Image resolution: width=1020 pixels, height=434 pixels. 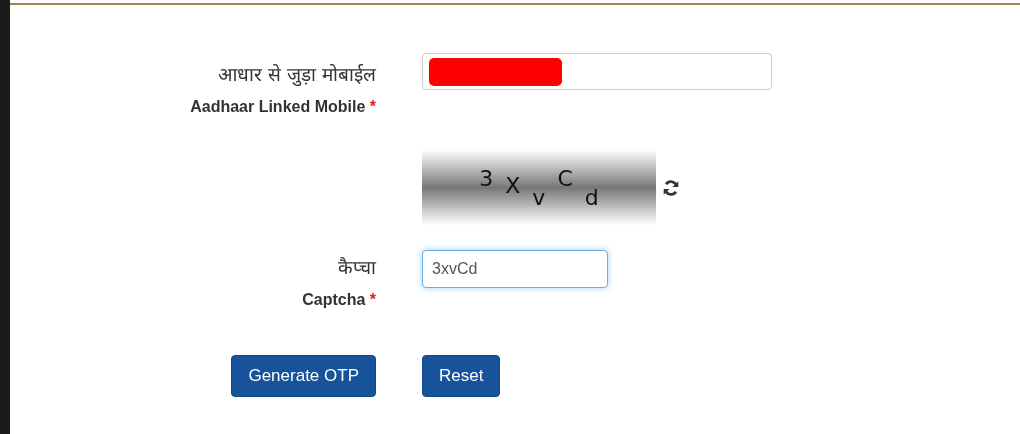 What do you see at coordinates (303, 376) in the screenshot?
I see `generate-otp-button: Generate OTP` at bounding box center [303, 376].